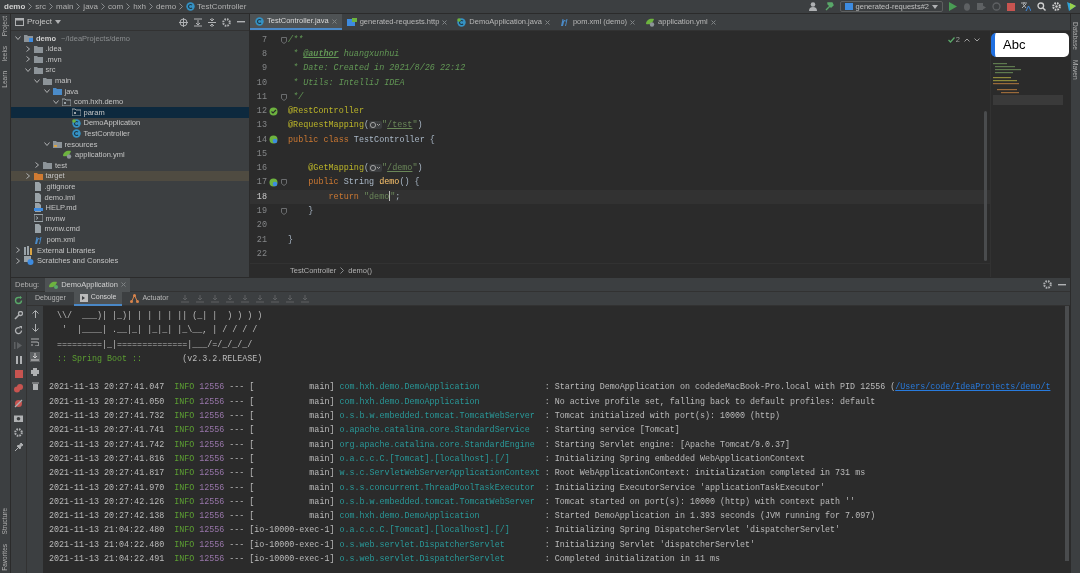  Describe the element at coordinates (720, 388) in the screenshot. I see `log-message: : Starting DemoApplication on codedeMacBook-Pro.local with PID 12556 (` at that location.